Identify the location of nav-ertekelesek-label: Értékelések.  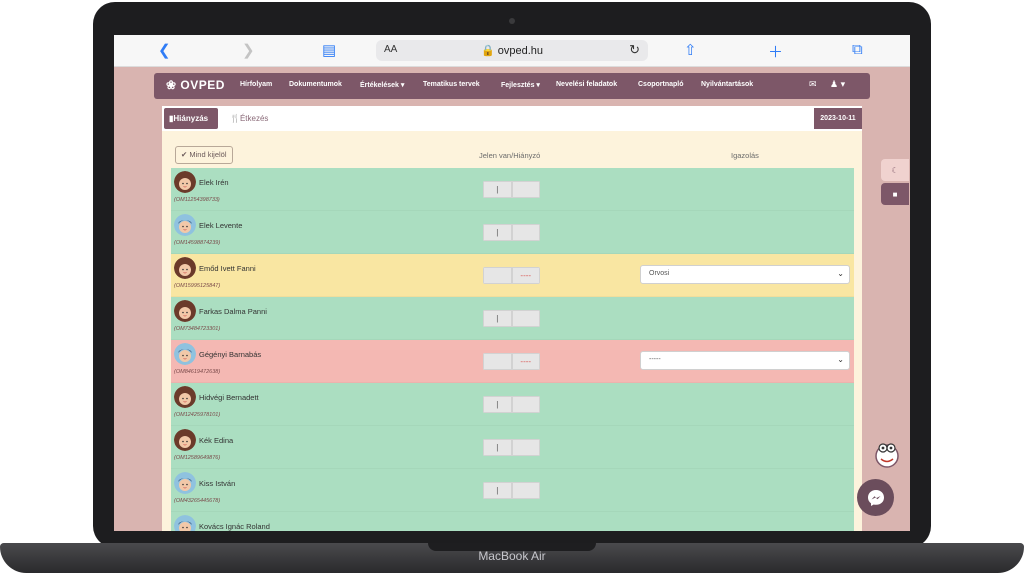
(379, 85).